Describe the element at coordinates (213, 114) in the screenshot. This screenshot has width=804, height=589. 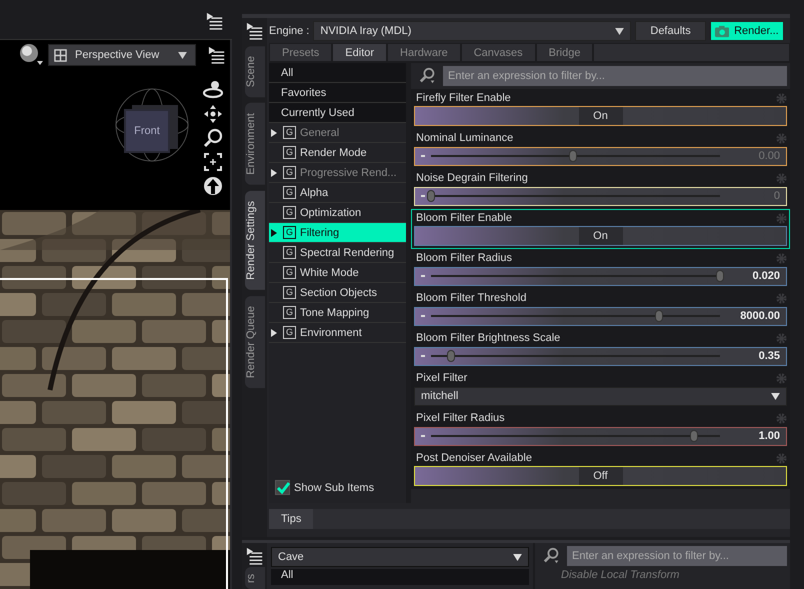
I see `move-icon` at that location.